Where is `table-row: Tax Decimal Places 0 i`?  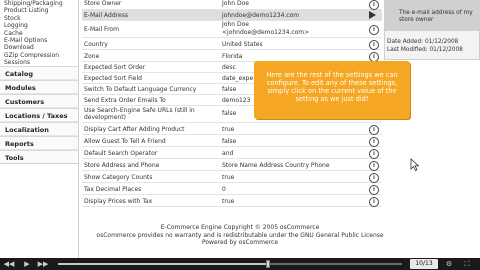 table-row: Tax Decimal Places 0 i is located at coordinates (232, 189).